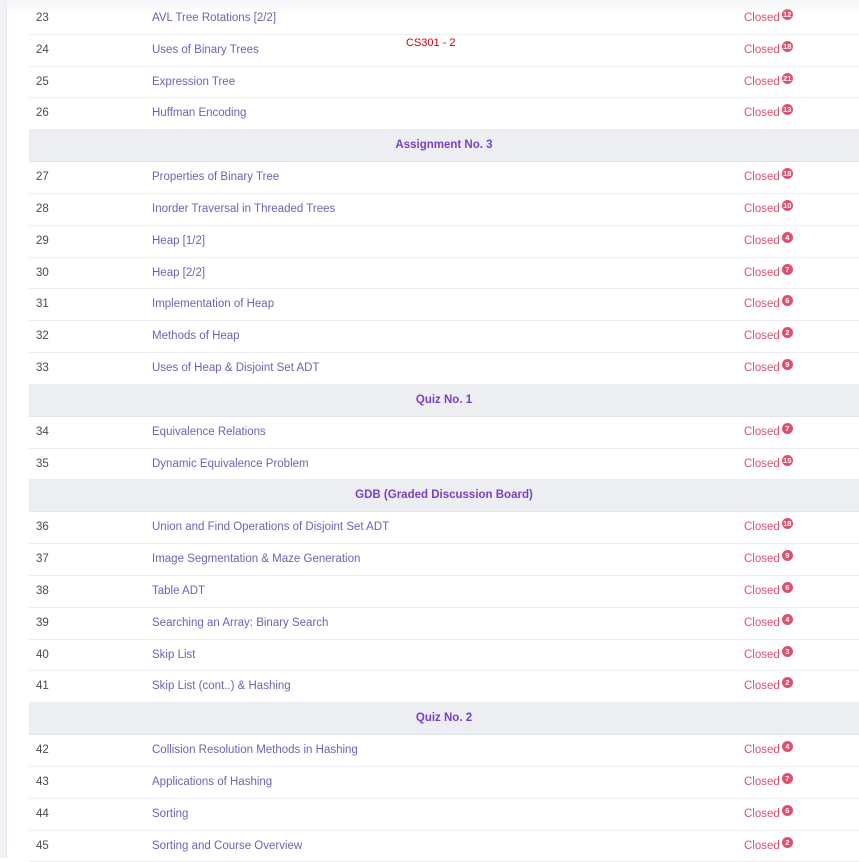  I want to click on count-badge: 6, so click(787, 587).